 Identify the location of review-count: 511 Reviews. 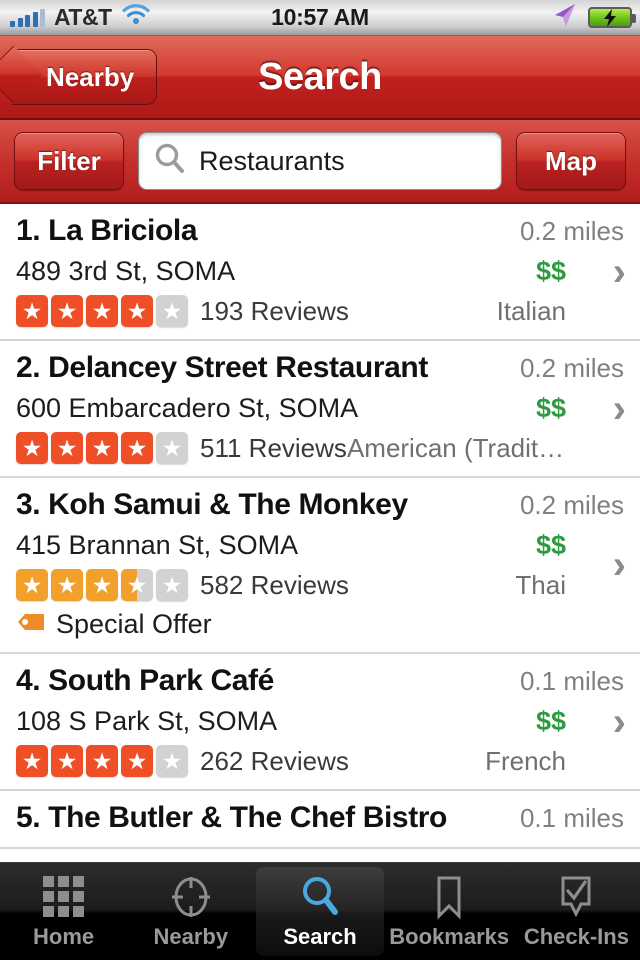
(273, 447).